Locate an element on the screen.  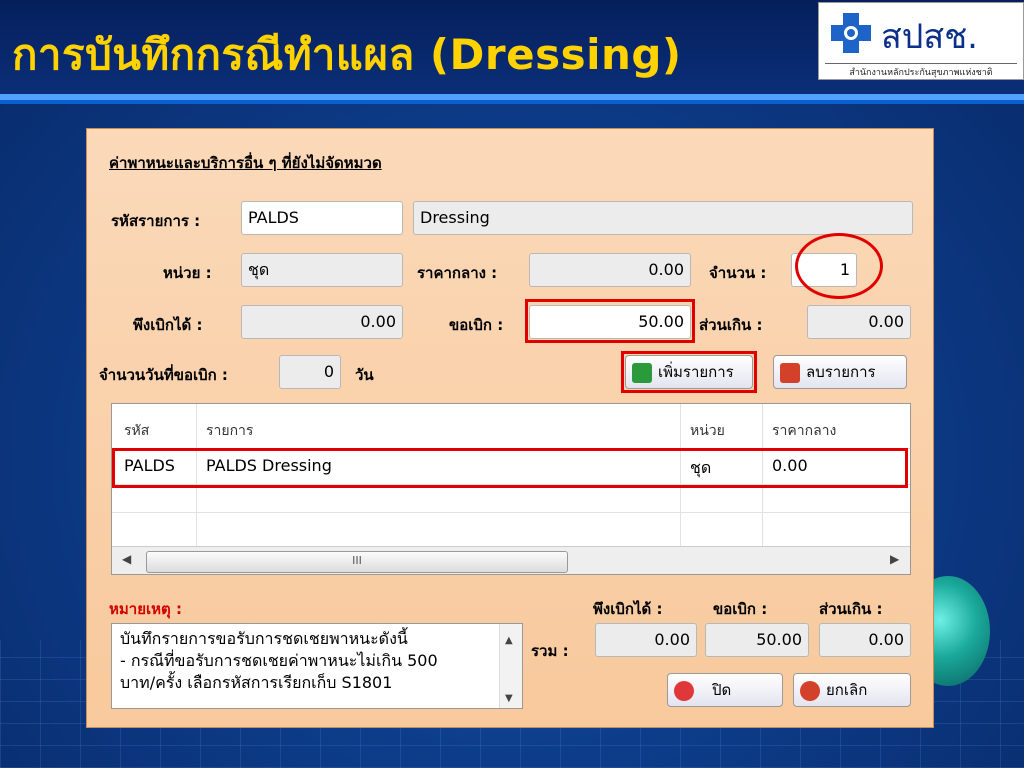
power-icon is located at coordinates (684, 691).